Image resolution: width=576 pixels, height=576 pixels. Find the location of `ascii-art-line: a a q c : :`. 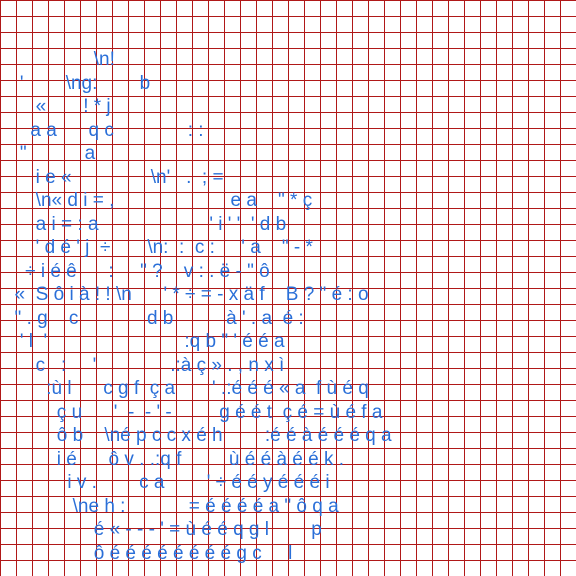

ascii-art-line: a a q c : : is located at coordinates (104, 130).